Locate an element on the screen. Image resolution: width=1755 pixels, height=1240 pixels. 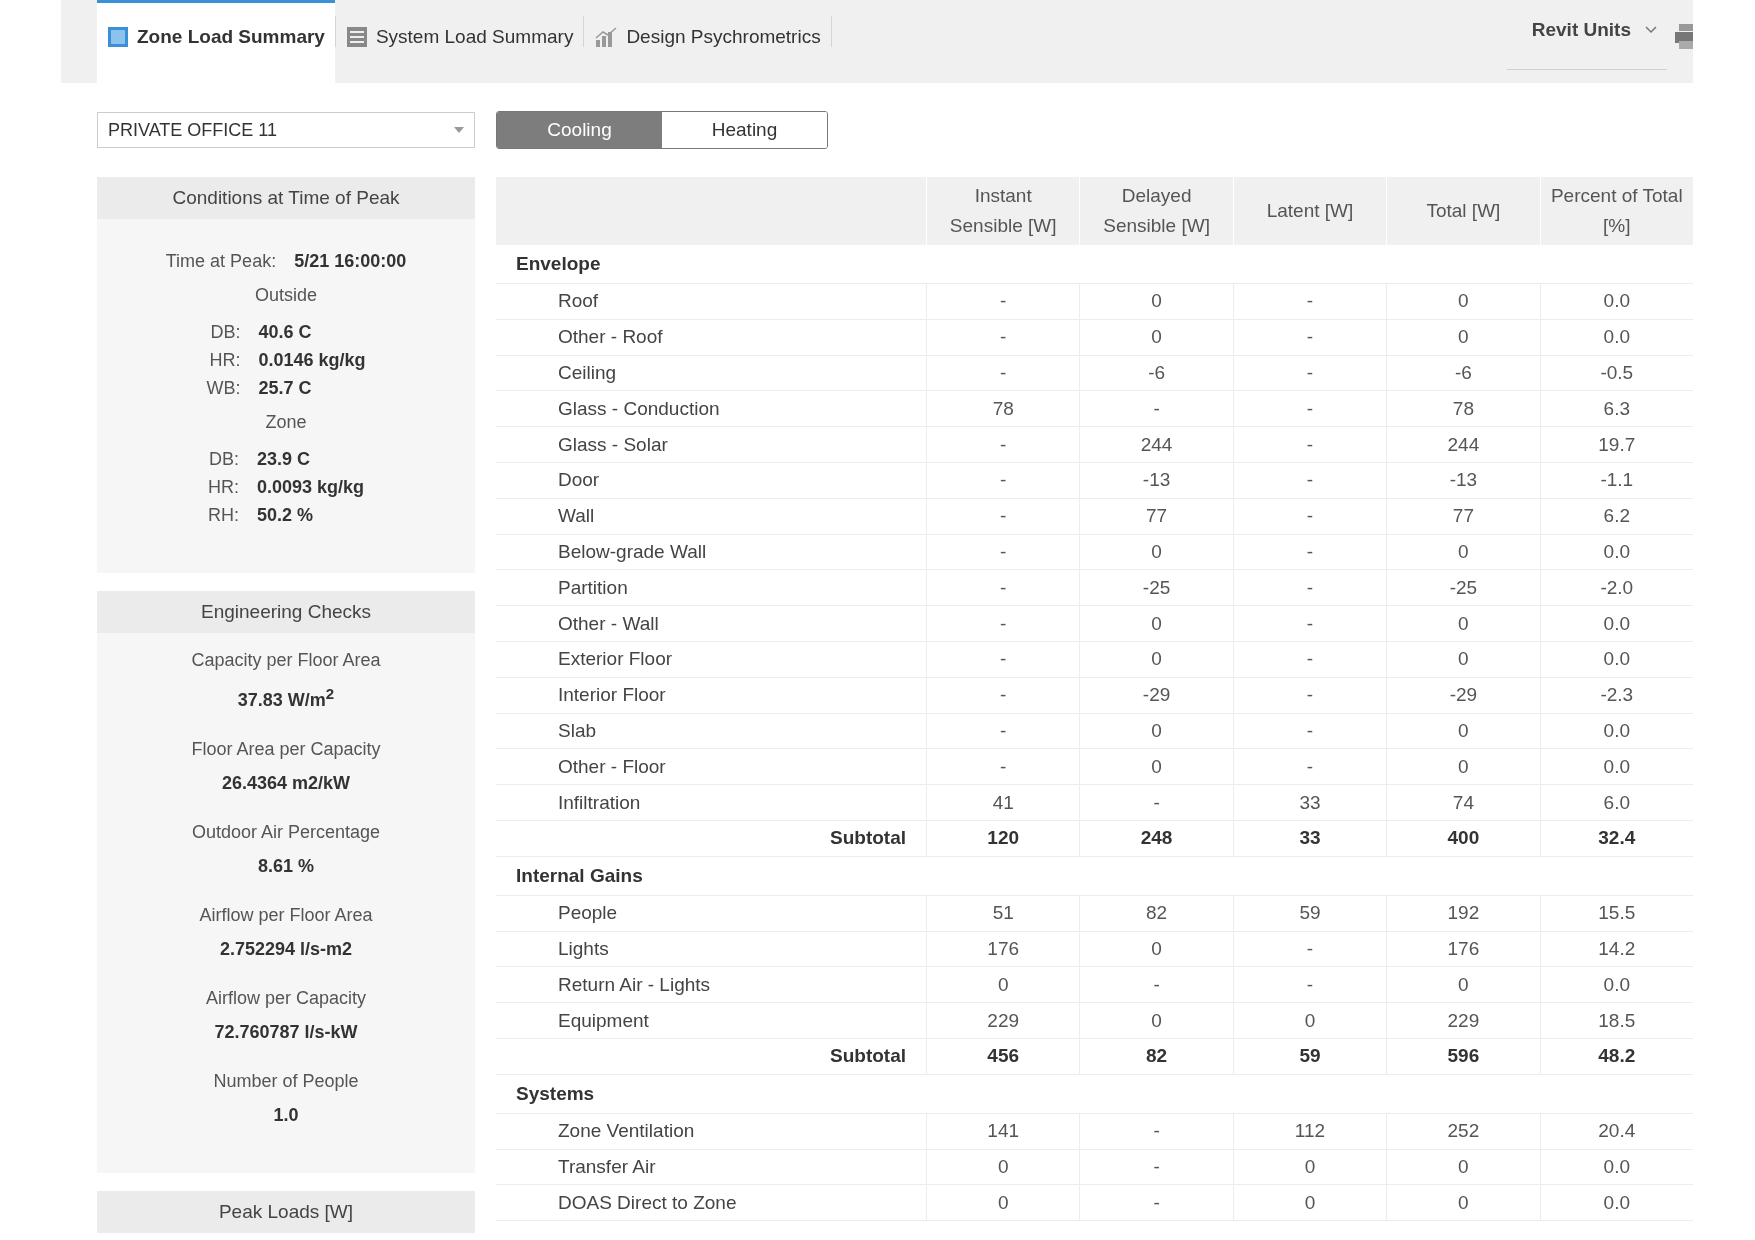
subtotal-cell: 48.2 is located at coordinates (1616, 1056).